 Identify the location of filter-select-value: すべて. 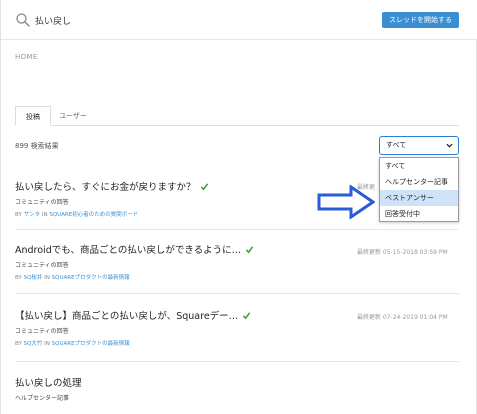
(396, 145).